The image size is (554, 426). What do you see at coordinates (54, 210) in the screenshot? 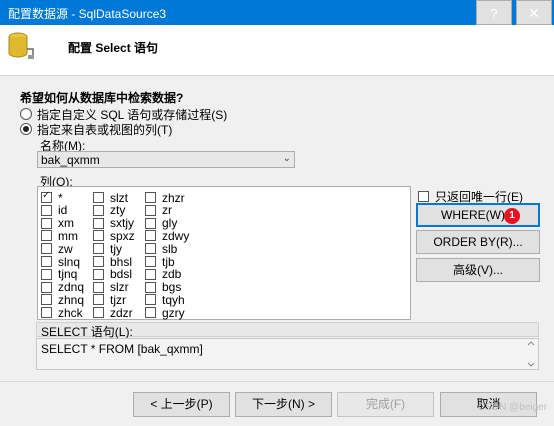
I see `column-item: id` at bounding box center [54, 210].